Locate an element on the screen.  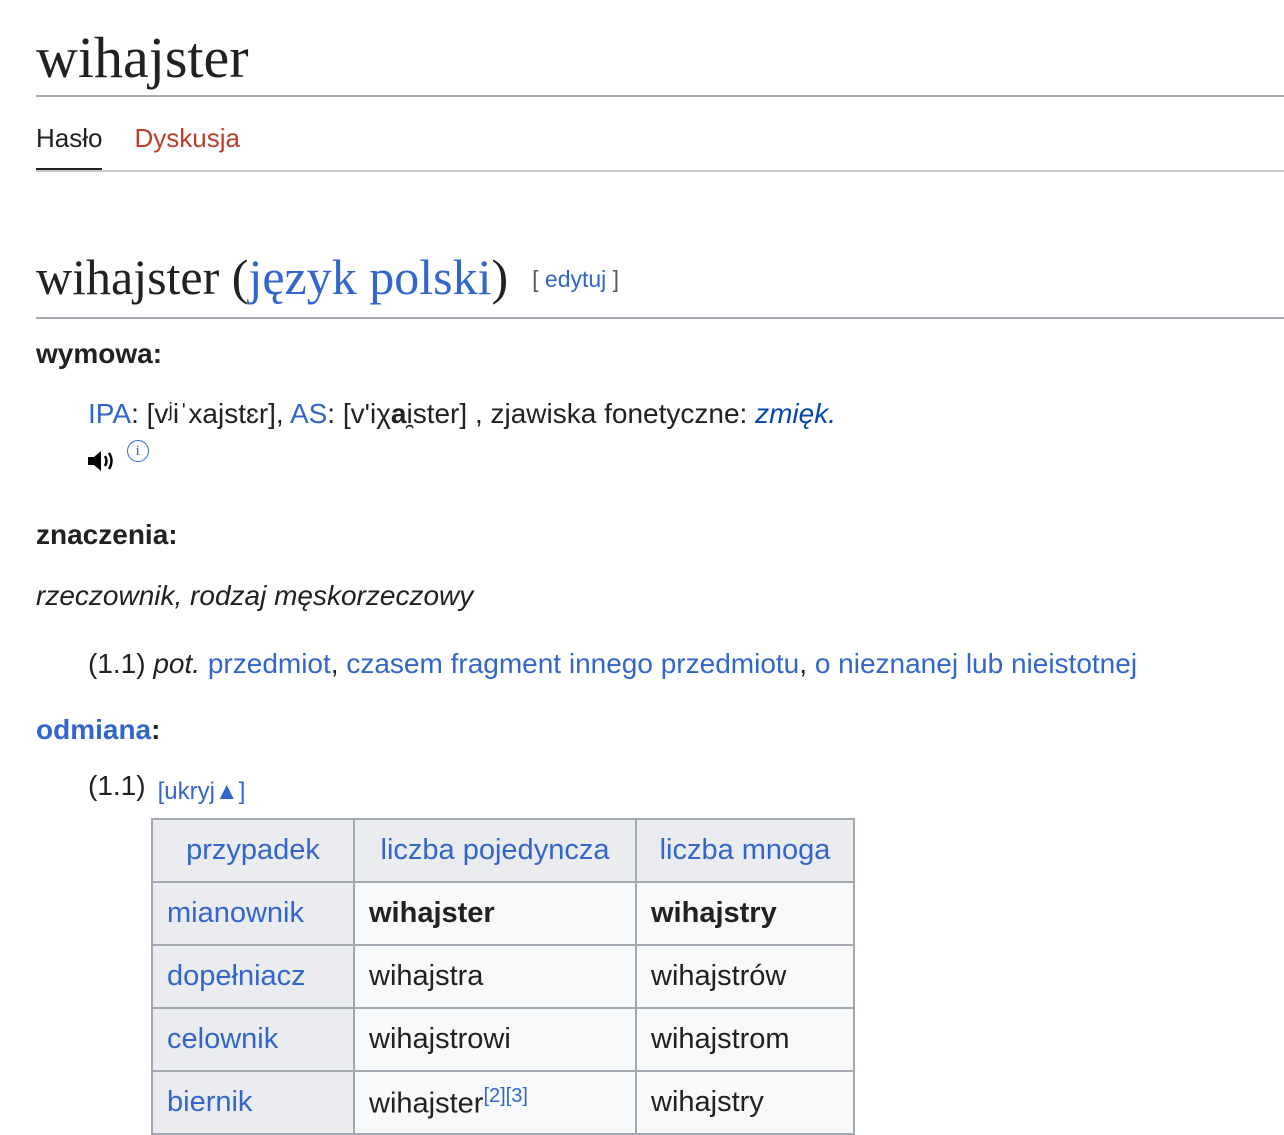
info-icon: i is located at coordinates (137, 451).